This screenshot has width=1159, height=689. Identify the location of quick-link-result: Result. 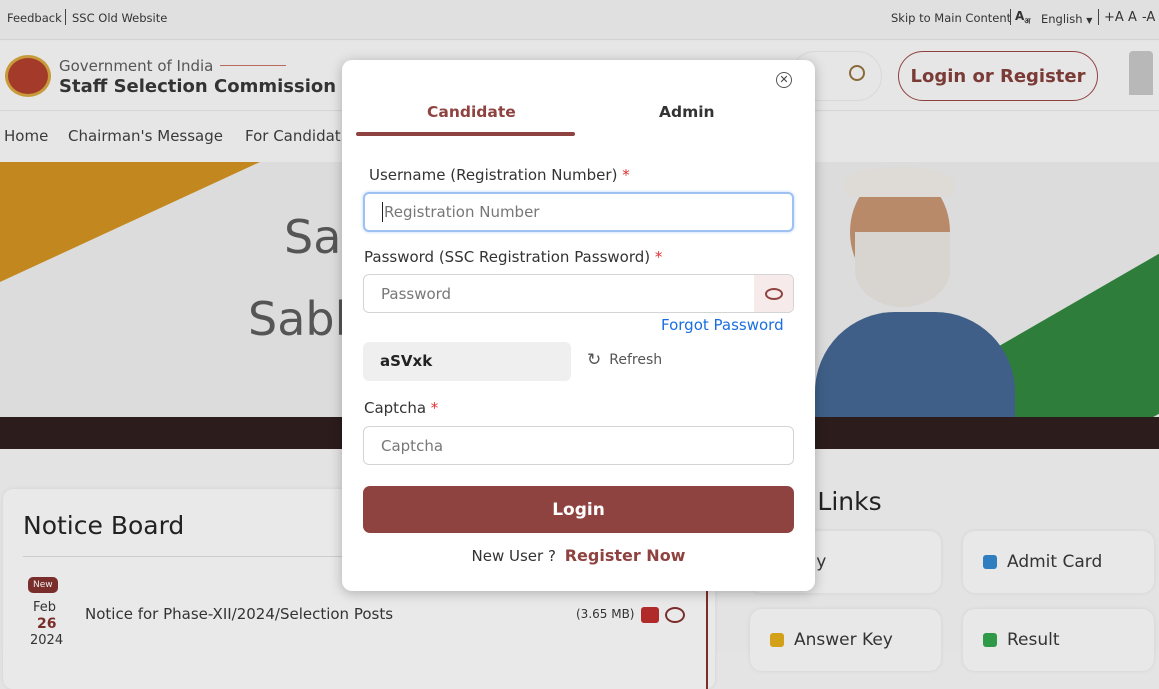
(1058, 640).